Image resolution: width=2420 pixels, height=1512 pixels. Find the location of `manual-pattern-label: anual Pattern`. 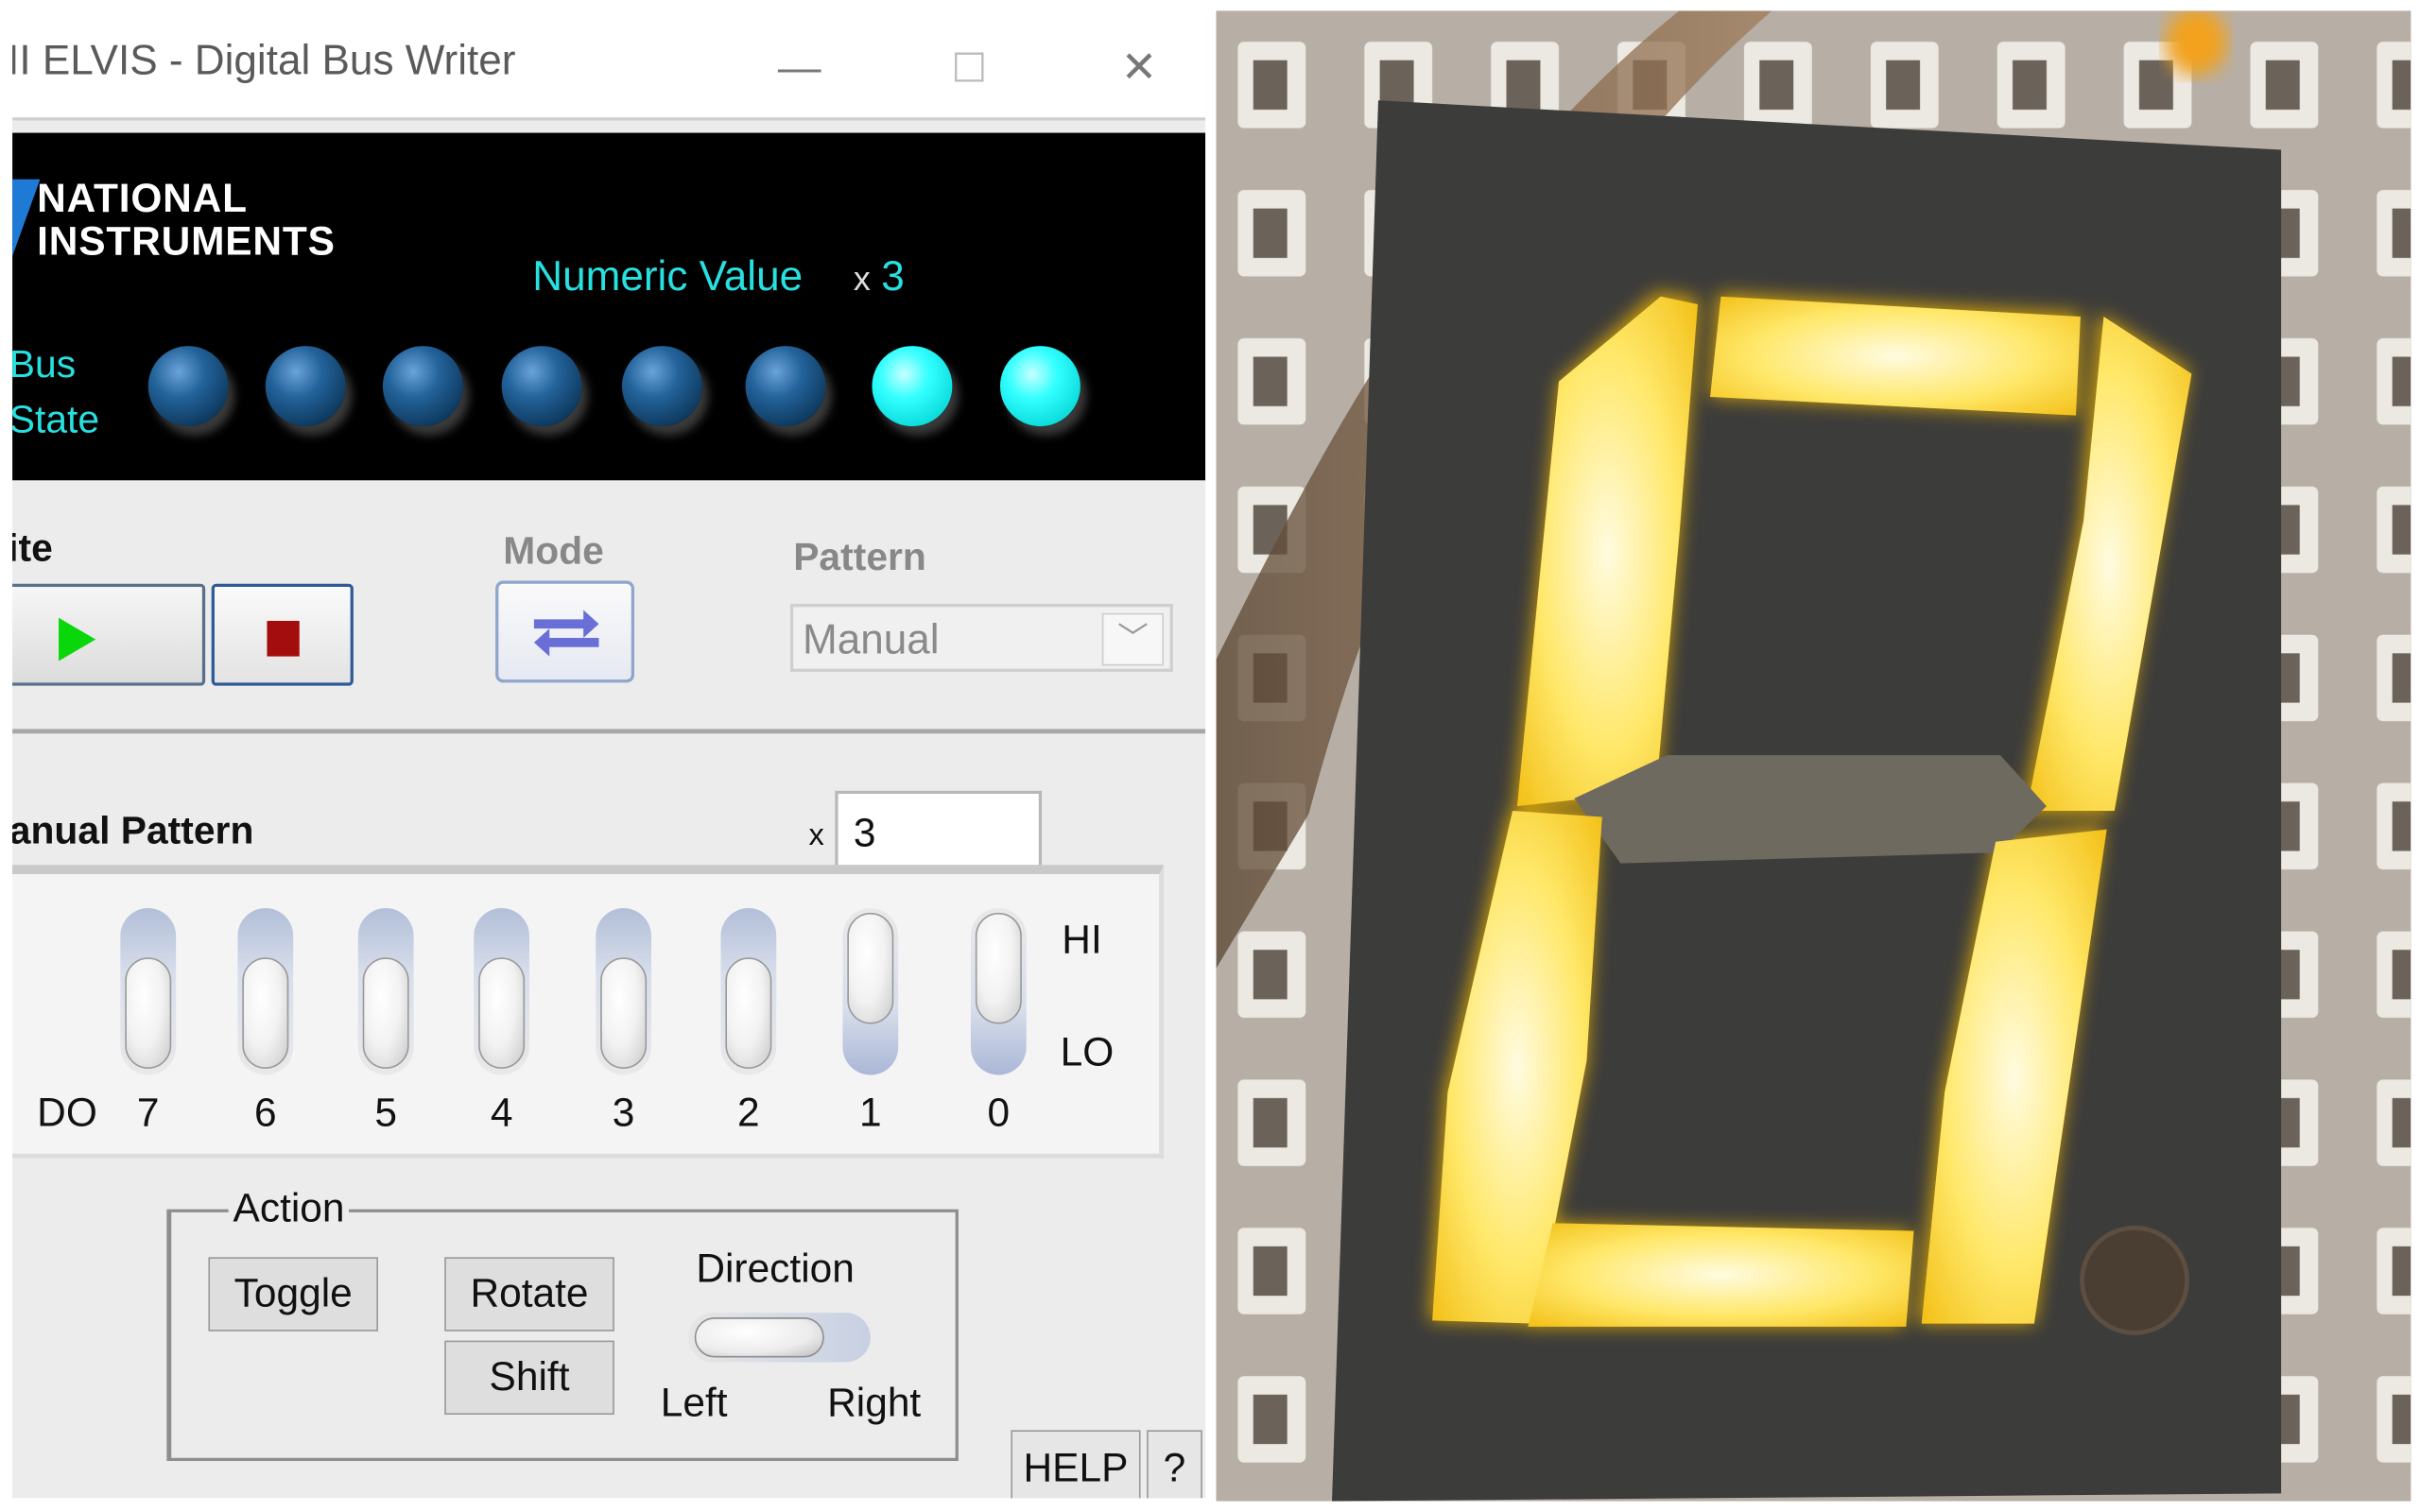

manual-pattern-label: anual Pattern is located at coordinates (133, 831).